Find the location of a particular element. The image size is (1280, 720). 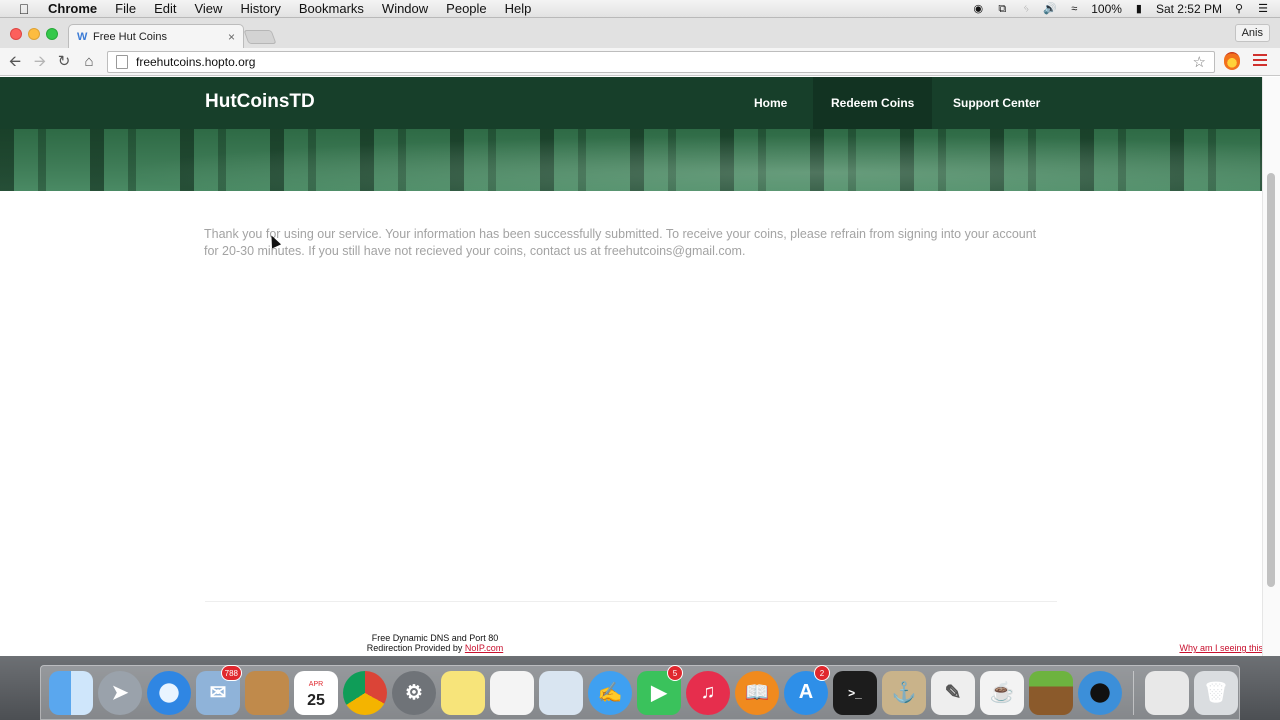

bluetooth-icon: ᛃ is located at coordinates (1026, 9).